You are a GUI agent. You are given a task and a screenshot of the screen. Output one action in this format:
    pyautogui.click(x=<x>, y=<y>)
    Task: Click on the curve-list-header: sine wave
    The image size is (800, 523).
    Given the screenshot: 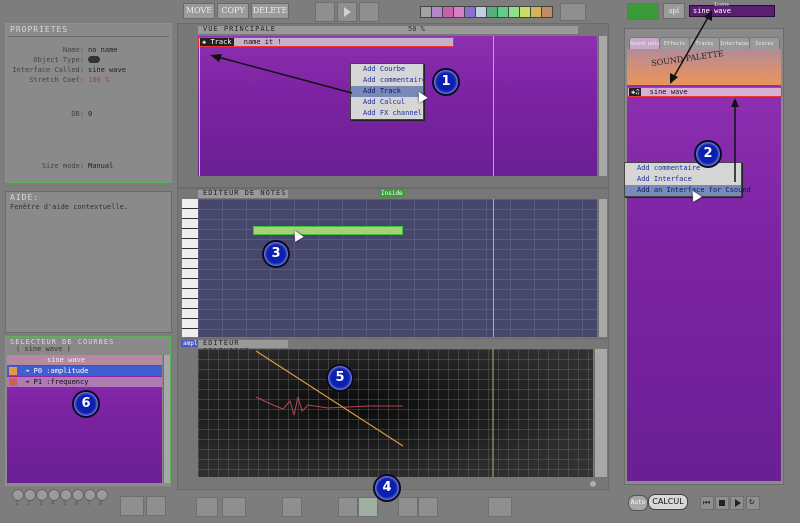 What is the action you would take?
    pyautogui.click(x=84, y=360)
    